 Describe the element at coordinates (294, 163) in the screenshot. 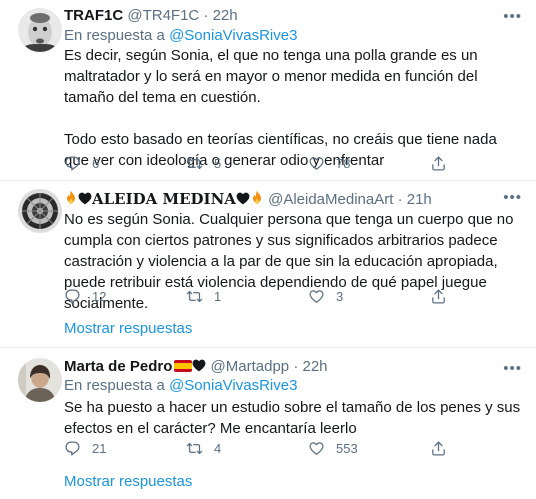

I see `action-bar: 6 5 78` at that location.